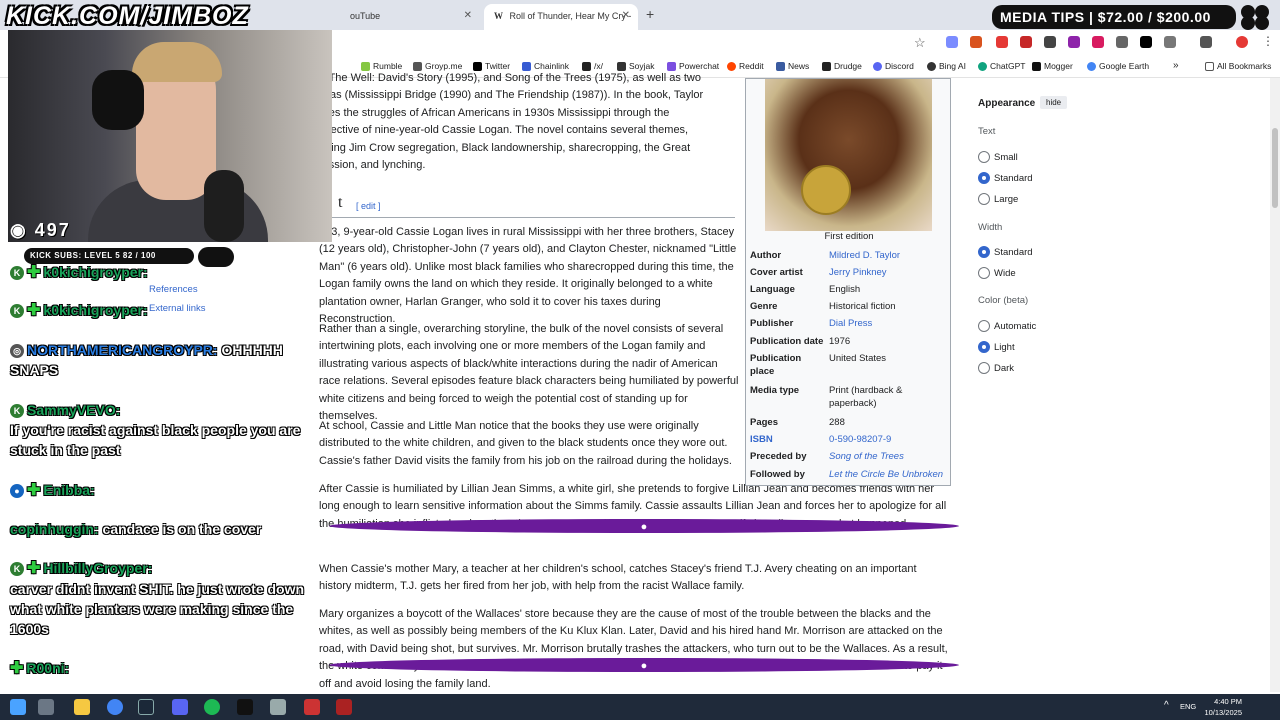 The height and width of the screenshot is (720, 1280). Describe the element at coordinates (1176, 65) in the screenshot. I see `chevron-right-icon: »` at that location.